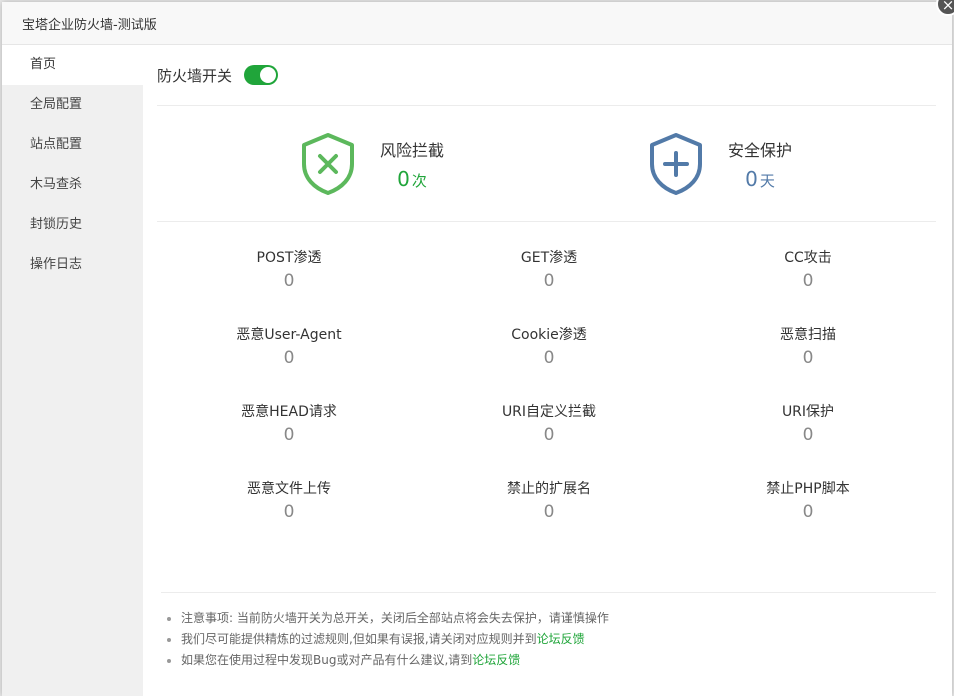  I want to click on safe-protect-days: 0, so click(751, 179).